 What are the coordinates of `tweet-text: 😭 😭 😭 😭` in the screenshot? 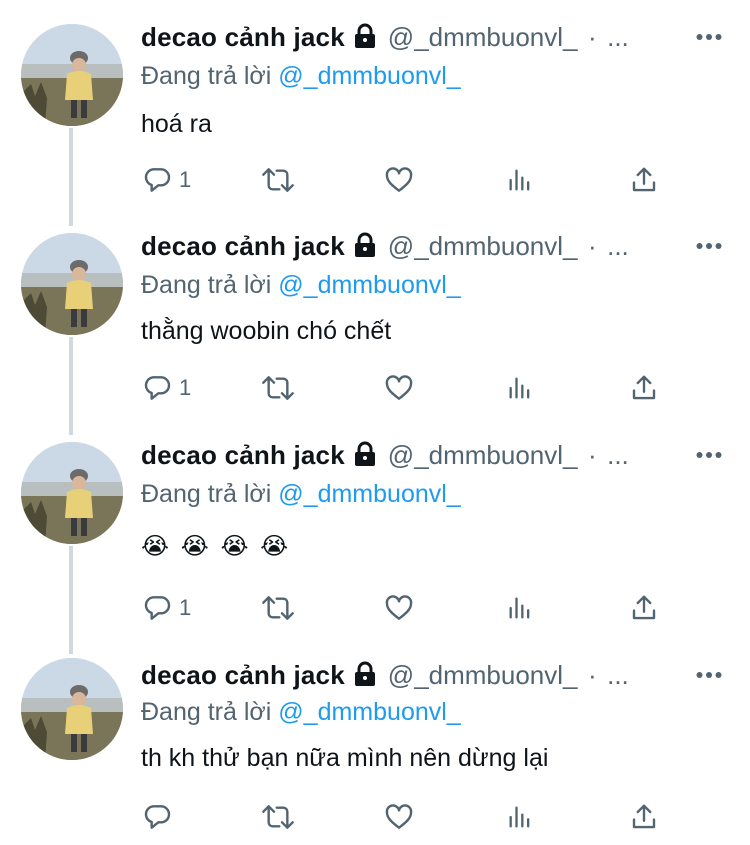 It's located at (217, 546).